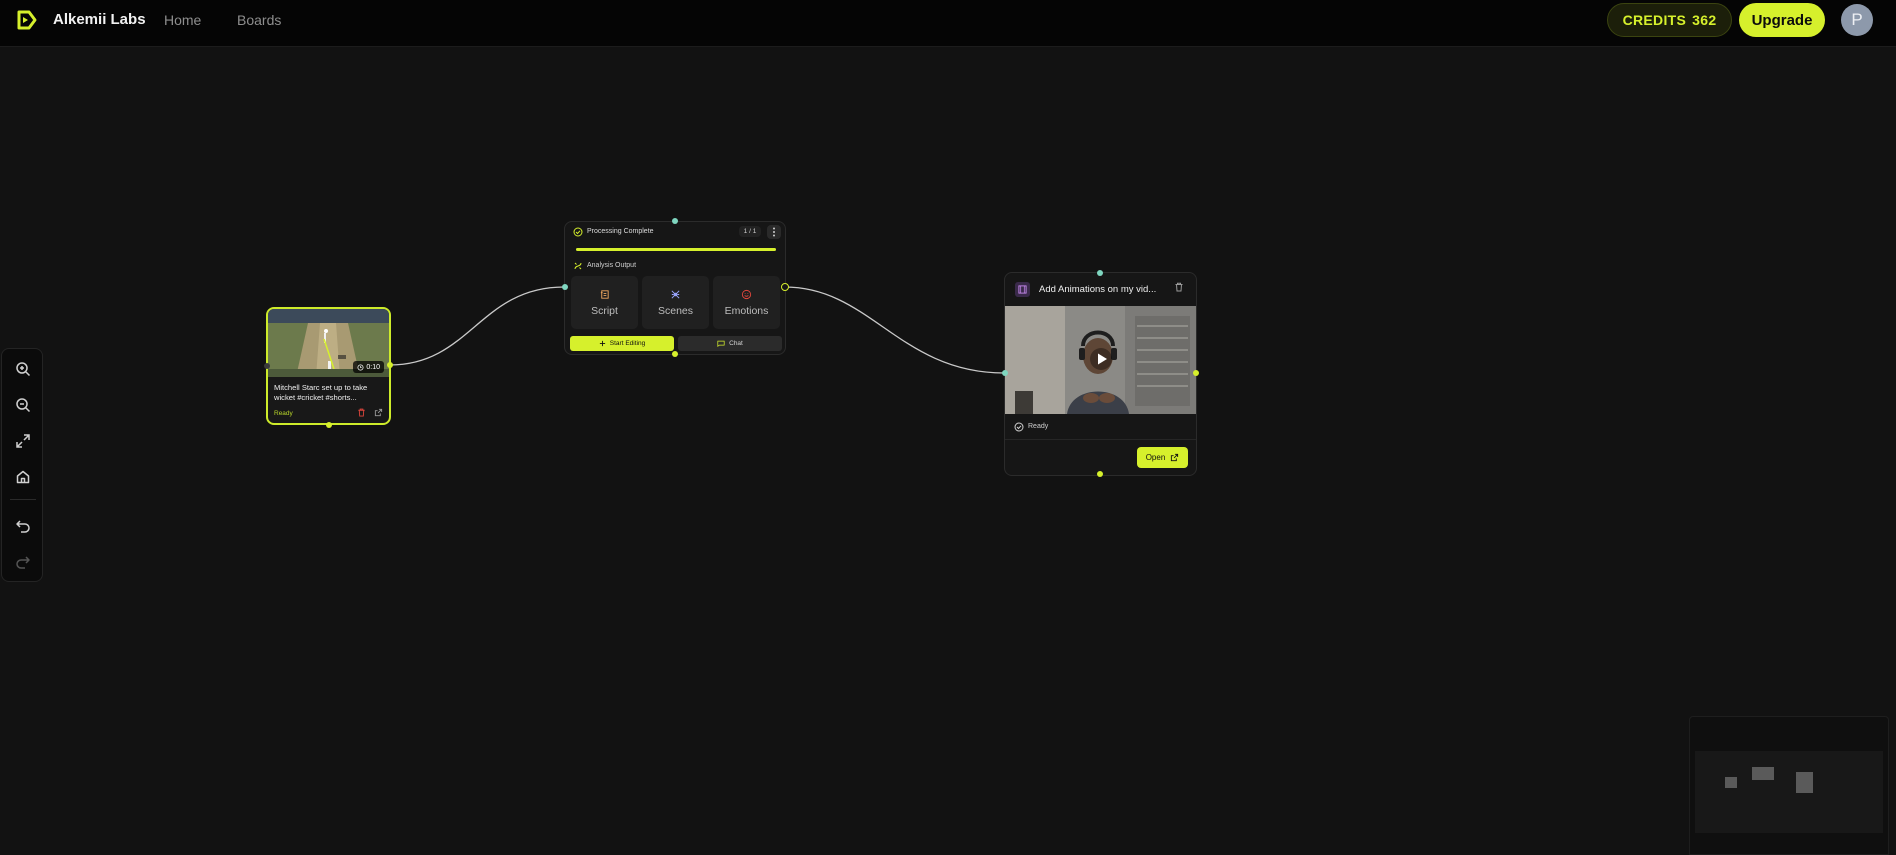  I want to click on processing-node-top-handle, so click(675, 221).